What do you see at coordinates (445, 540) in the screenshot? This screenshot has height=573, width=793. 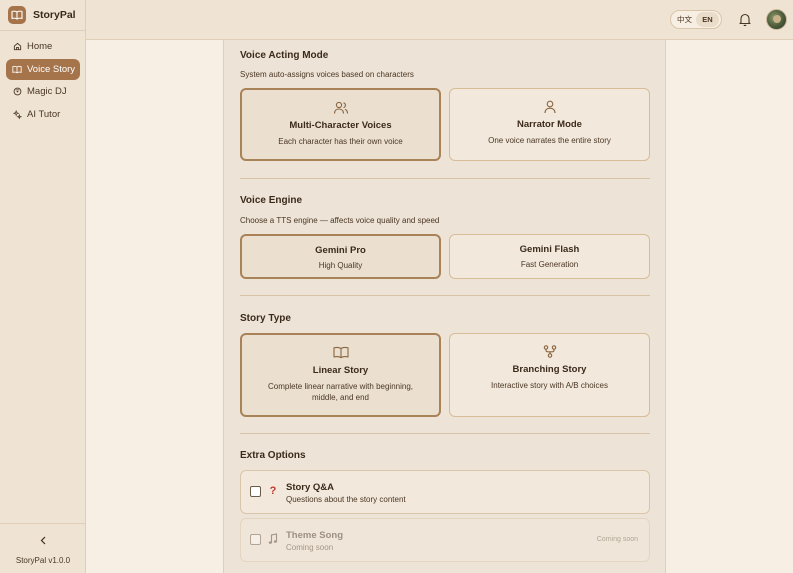 I see `option-theme-song: Theme Song Coming soon Coming soon` at bounding box center [445, 540].